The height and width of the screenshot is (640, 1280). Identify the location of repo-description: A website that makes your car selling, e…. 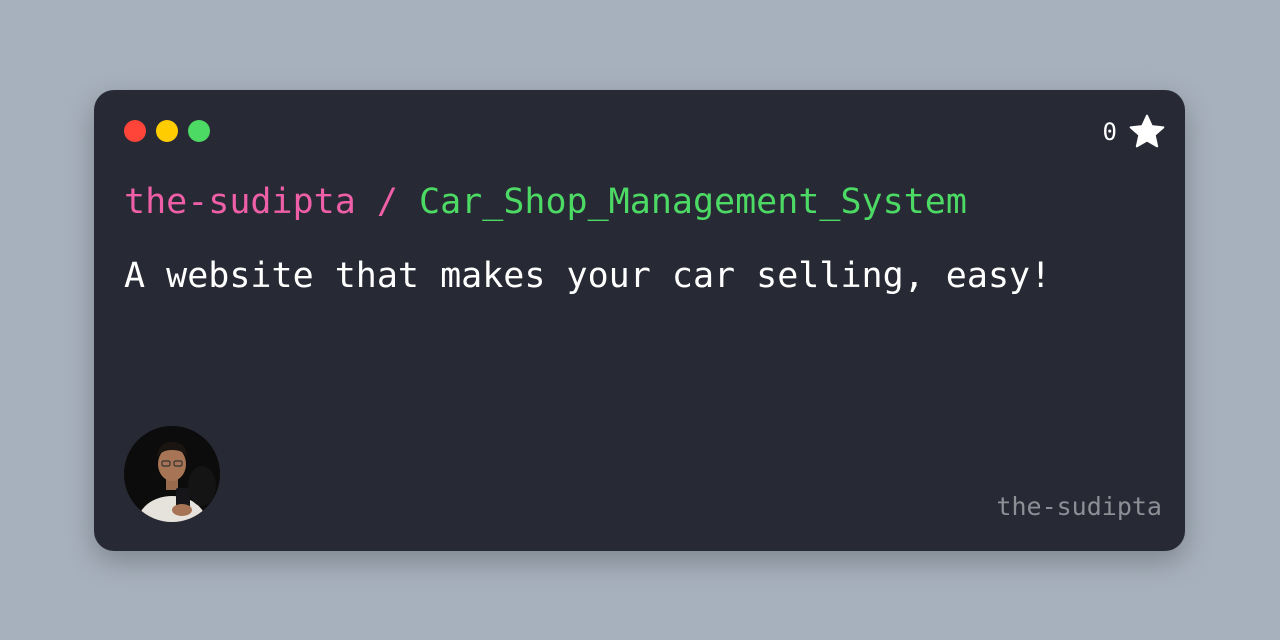
(588, 276).